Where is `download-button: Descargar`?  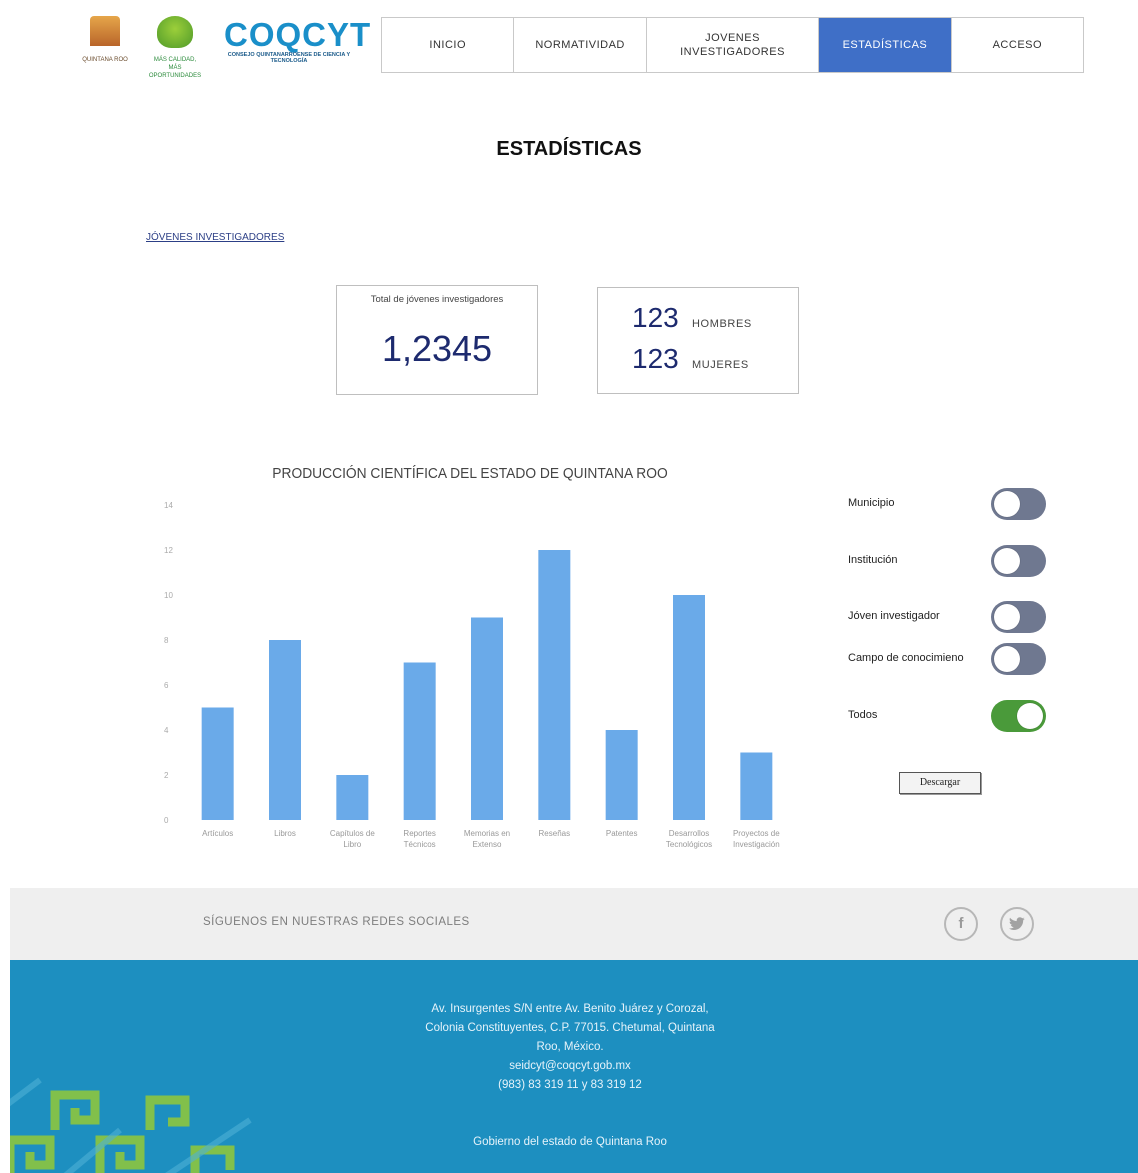 download-button: Descargar is located at coordinates (940, 783).